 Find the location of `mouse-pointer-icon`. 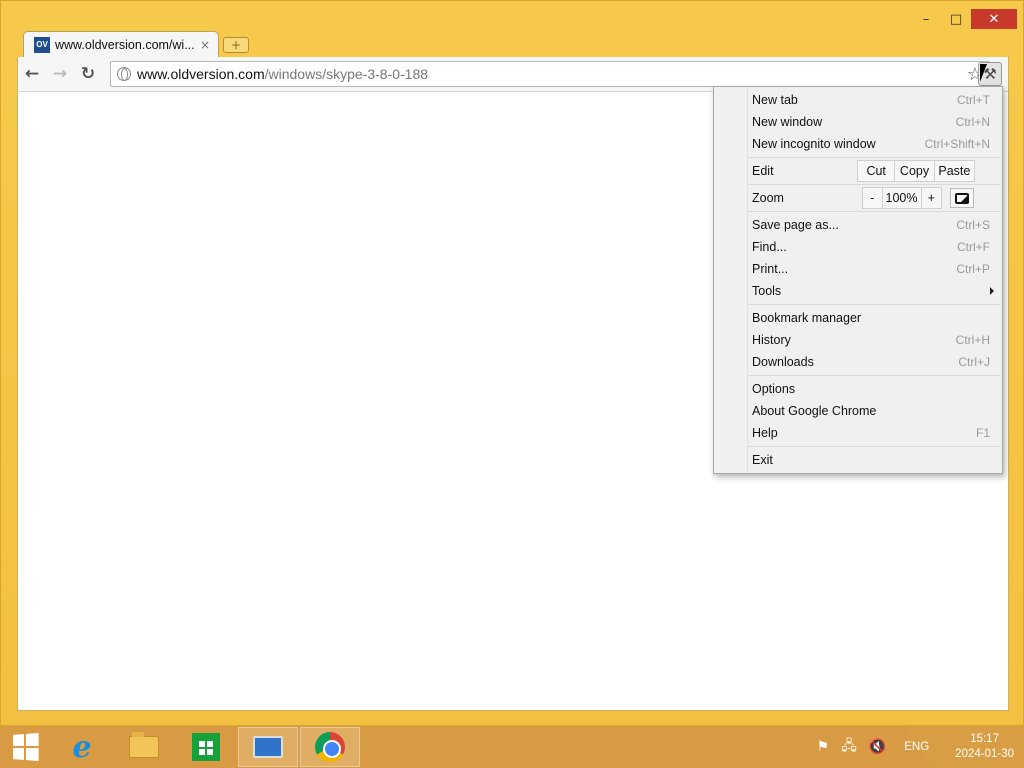

mouse-pointer-icon is located at coordinates (987, 73).